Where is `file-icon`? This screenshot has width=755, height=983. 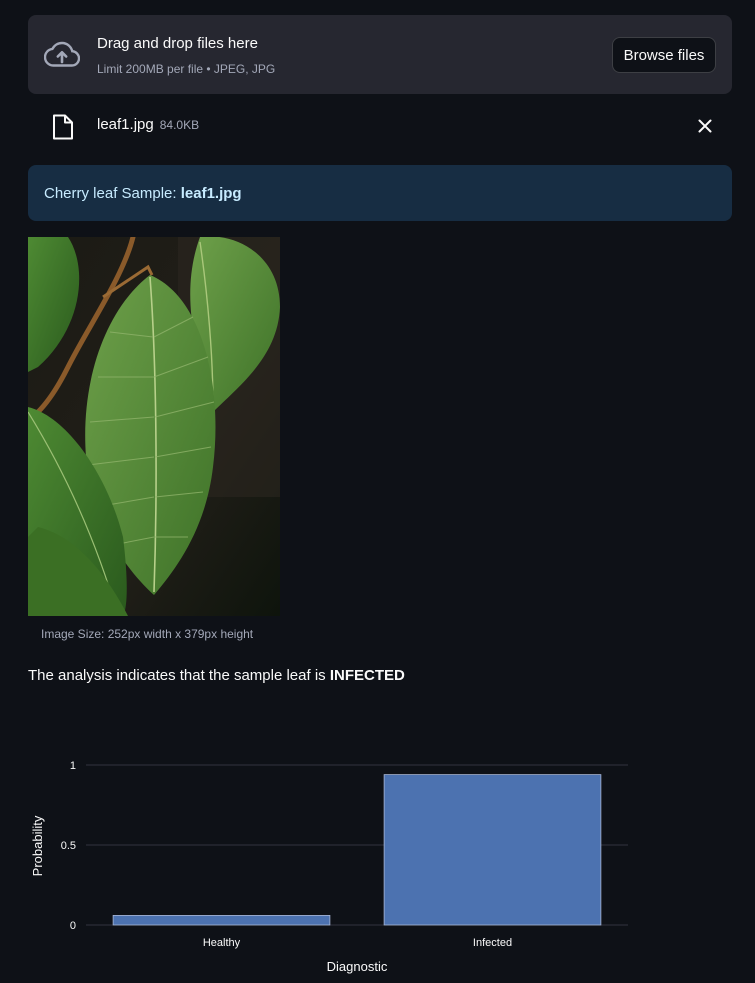 file-icon is located at coordinates (63, 127).